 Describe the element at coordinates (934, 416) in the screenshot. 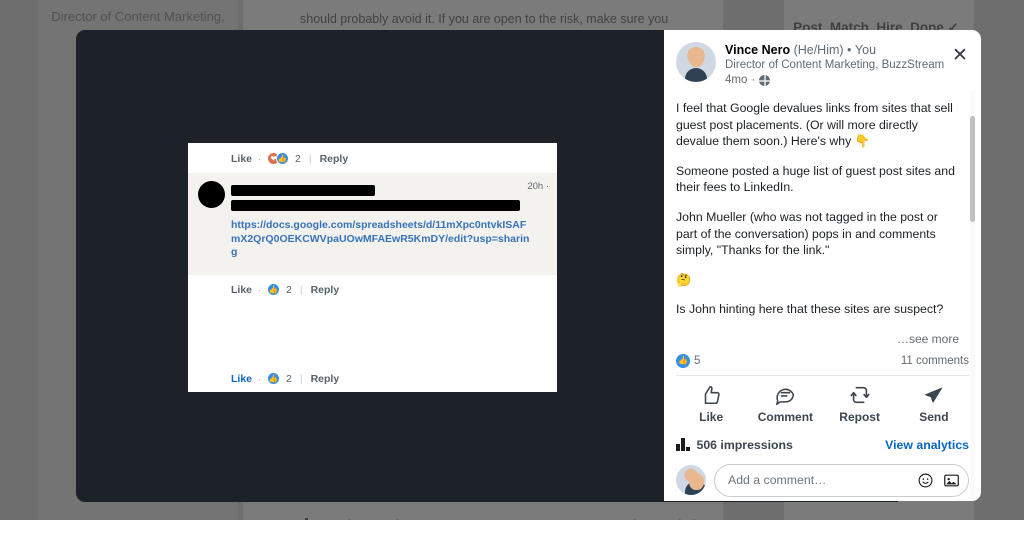

I see `send-button-label: Send` at that location.